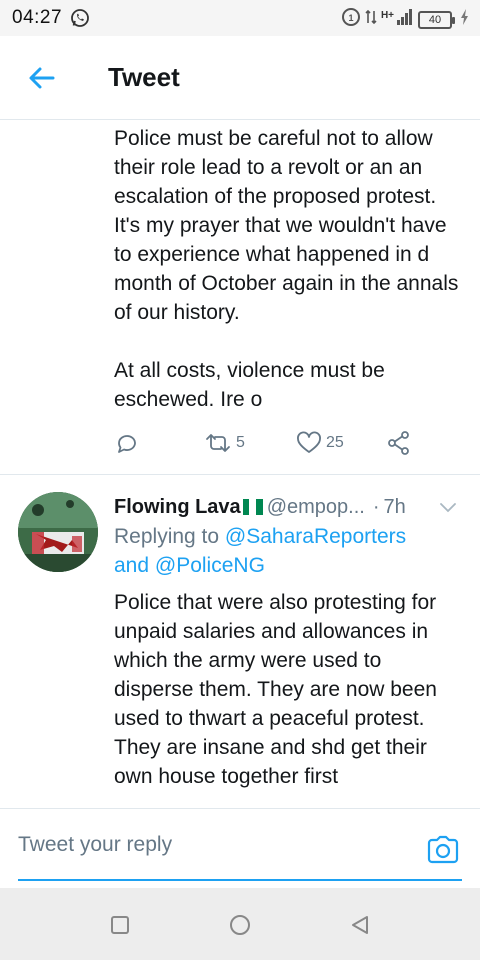 The width and height of the screenshot is (480, 960). I want to click on page-title: Tweet, so click(144, 77).